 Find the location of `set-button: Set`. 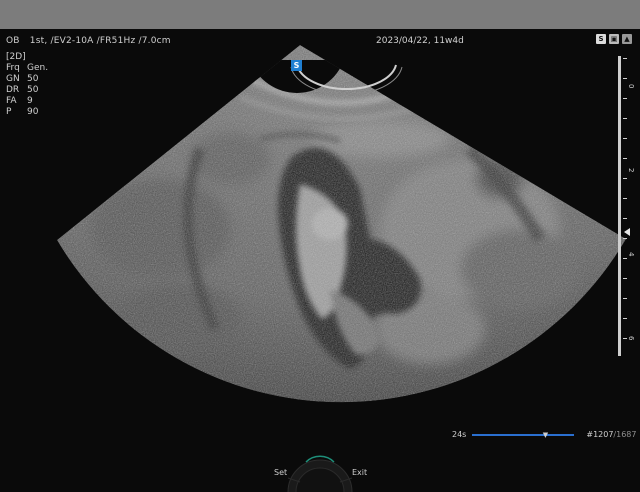

set-button: Set is located at coordinates (280, 472).